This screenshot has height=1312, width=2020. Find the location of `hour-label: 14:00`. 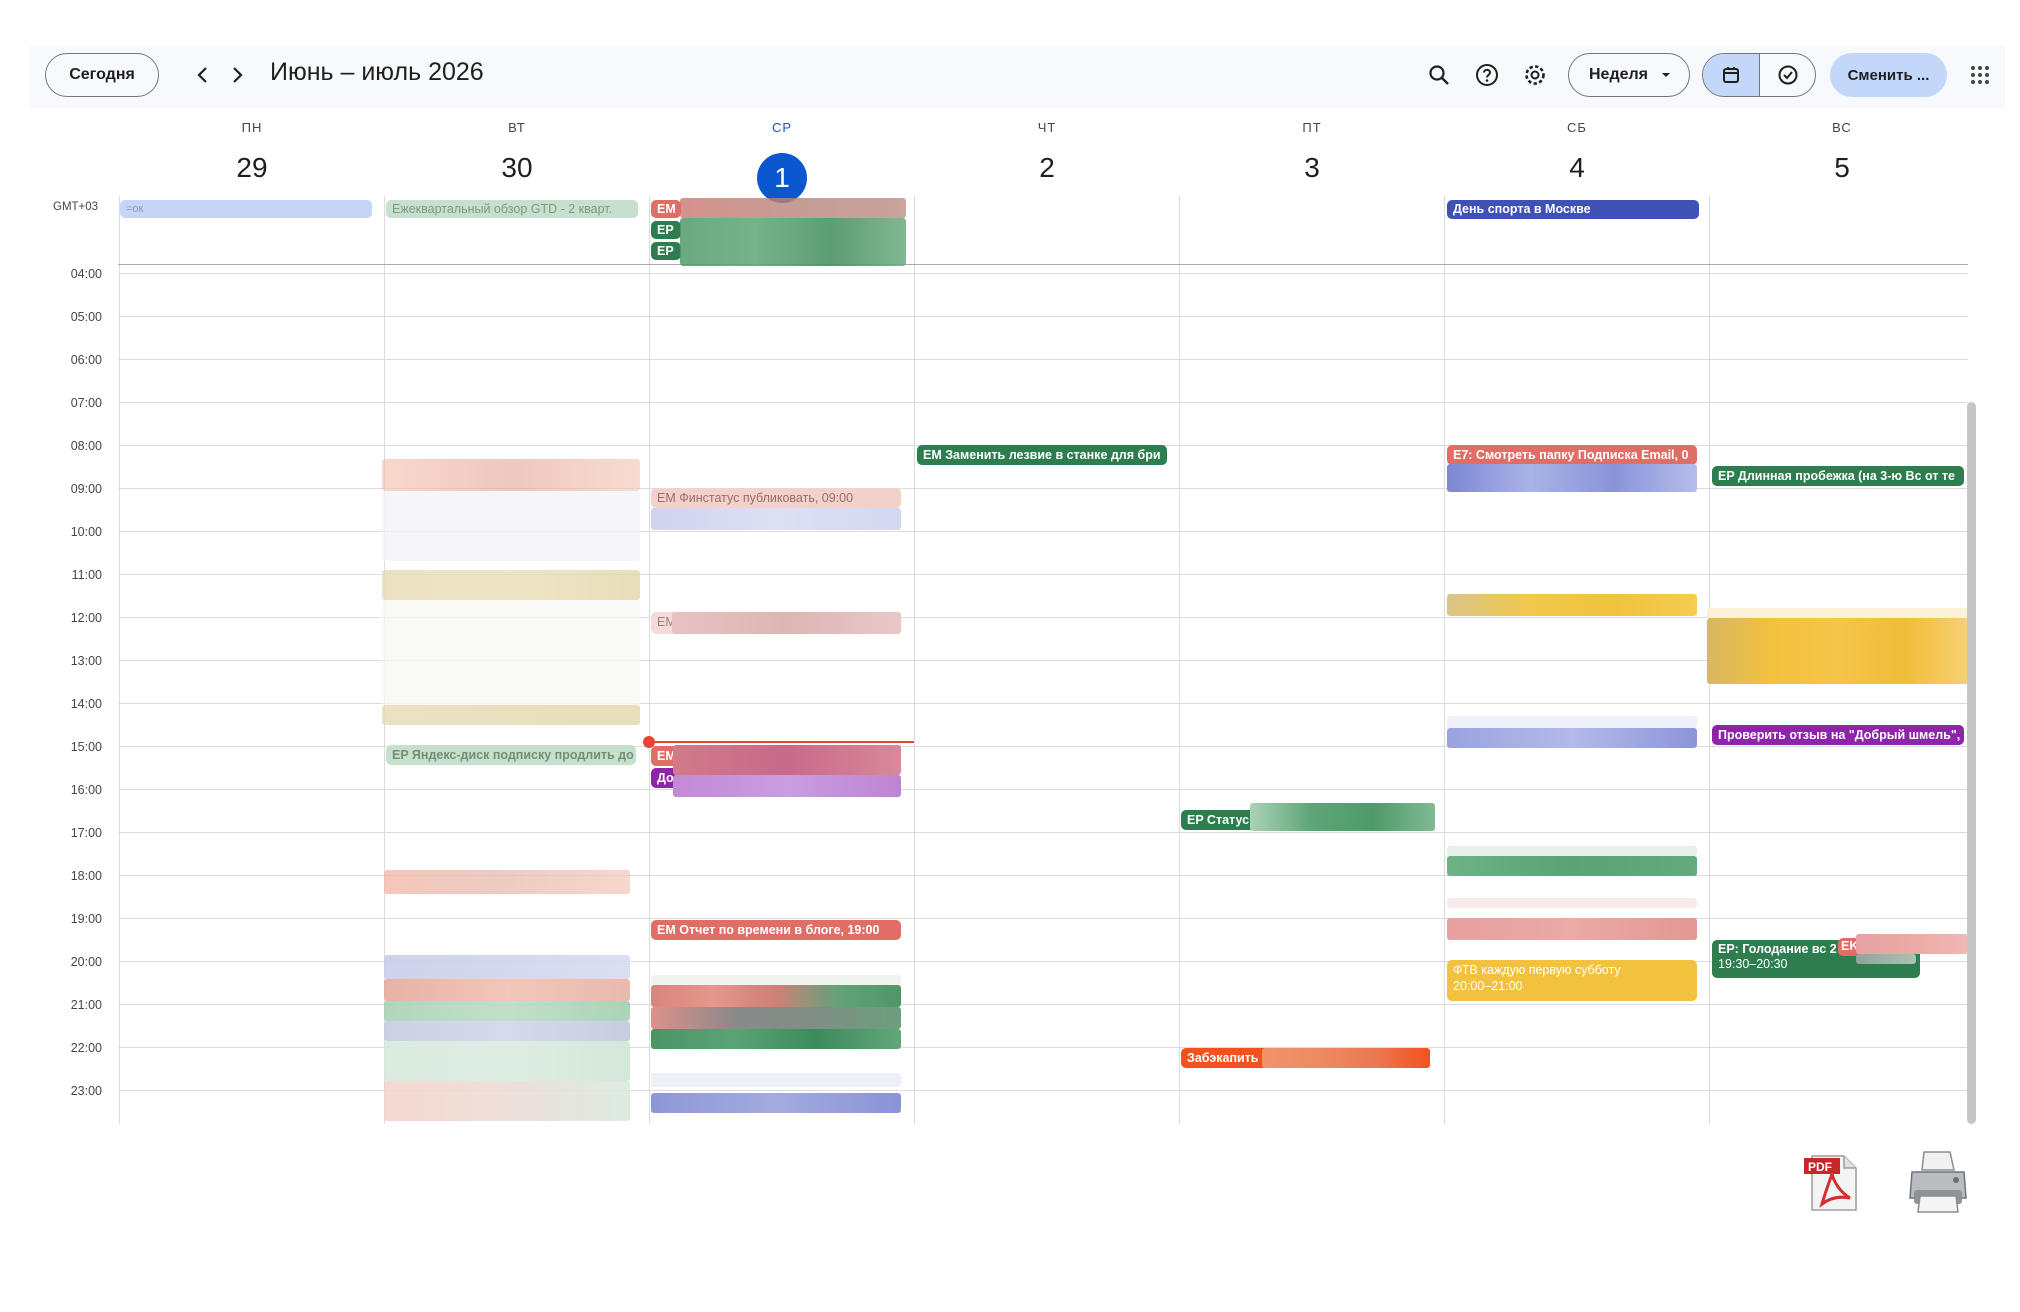

hour-label: 14:00 is located at coordinates (86, 704).